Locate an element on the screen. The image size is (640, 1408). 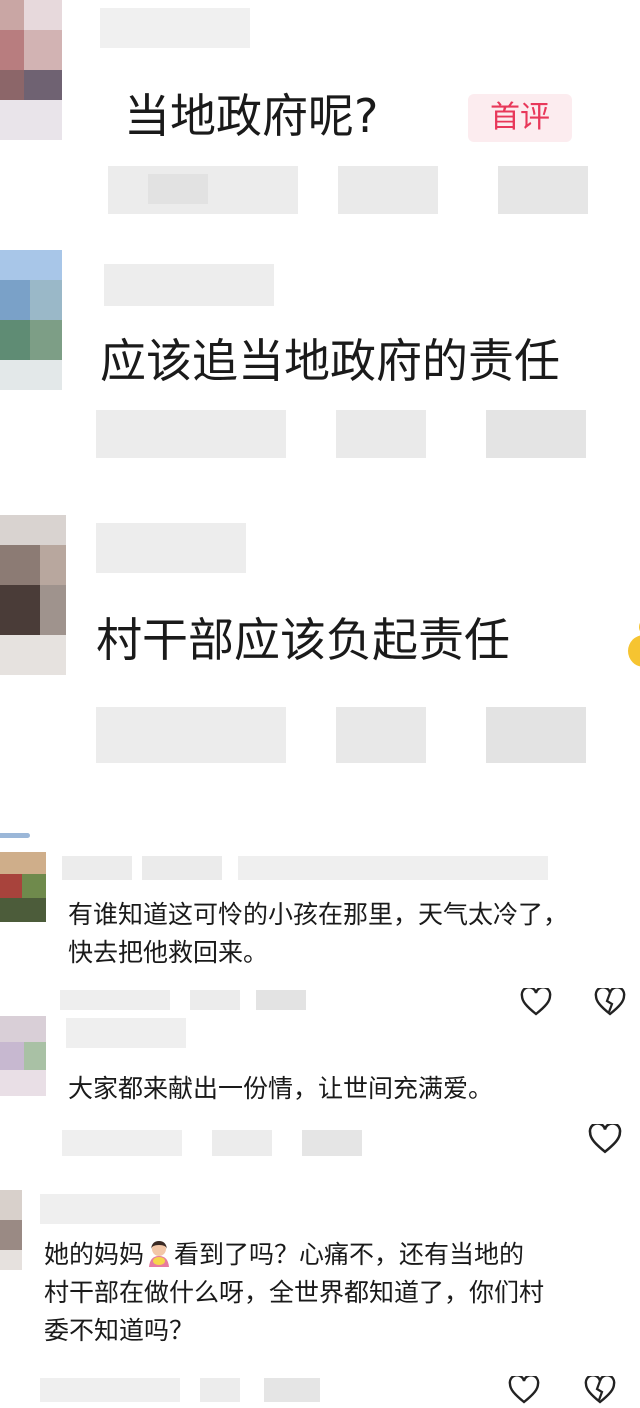
comment-fragment: 看到了吗？心痛不，还有当地的 is located at coordinates (349, 1254).